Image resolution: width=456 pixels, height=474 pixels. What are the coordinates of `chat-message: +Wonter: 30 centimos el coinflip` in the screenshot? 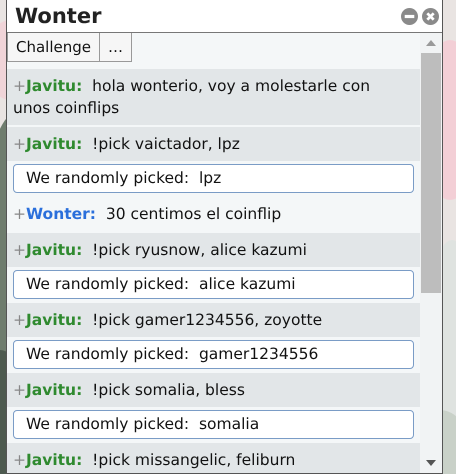 It's located at (147, 214).